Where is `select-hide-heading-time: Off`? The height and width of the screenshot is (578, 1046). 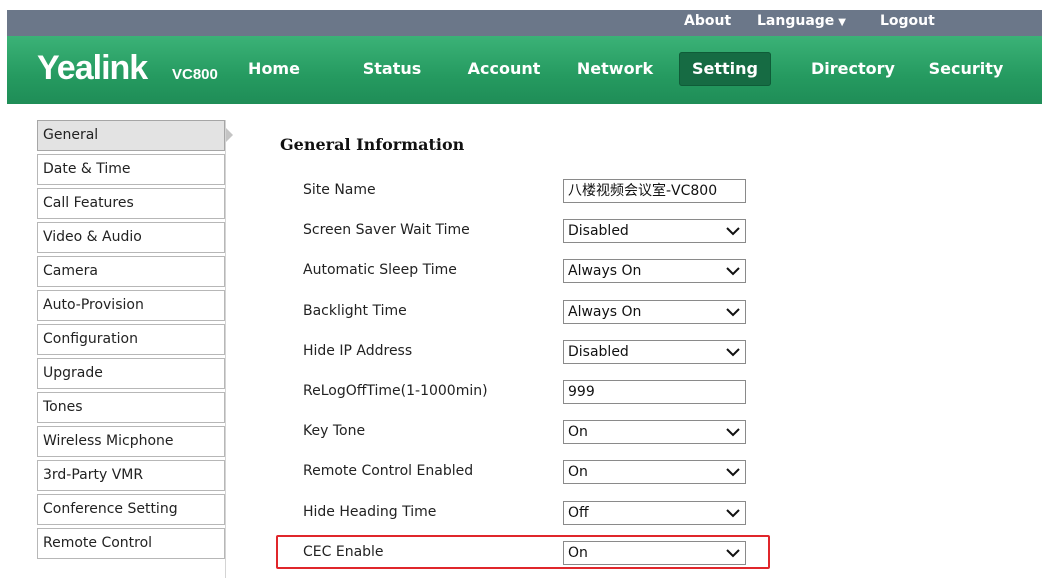
select-hide-heading-time: Off is located at coordinates (654, 513).